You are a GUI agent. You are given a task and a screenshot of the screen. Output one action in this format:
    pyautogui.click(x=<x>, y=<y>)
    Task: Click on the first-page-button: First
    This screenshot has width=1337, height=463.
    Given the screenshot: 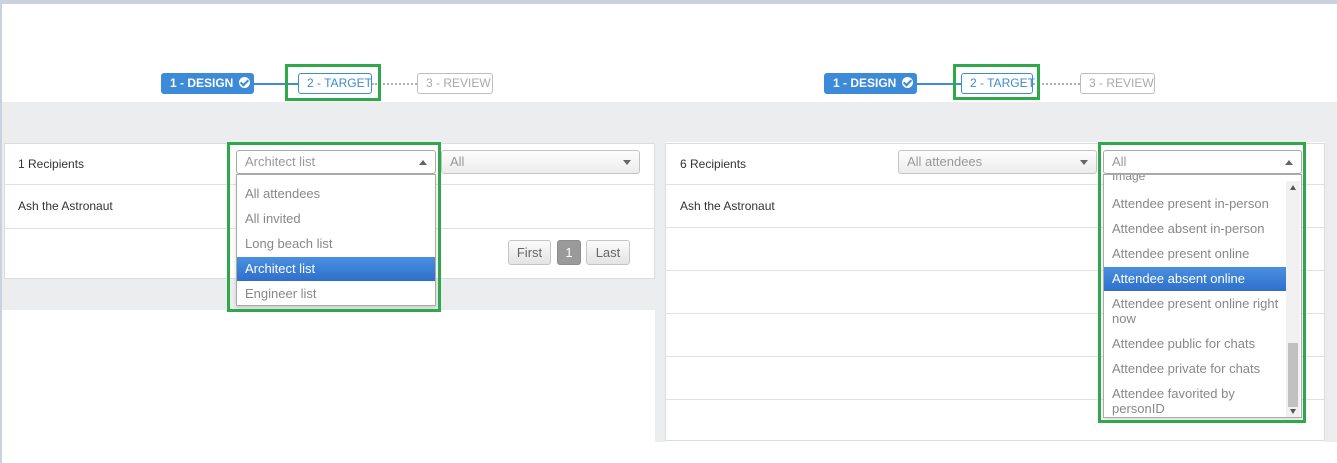 What is the action you would take?
    pyautogui.click(x=529, y=252)
    